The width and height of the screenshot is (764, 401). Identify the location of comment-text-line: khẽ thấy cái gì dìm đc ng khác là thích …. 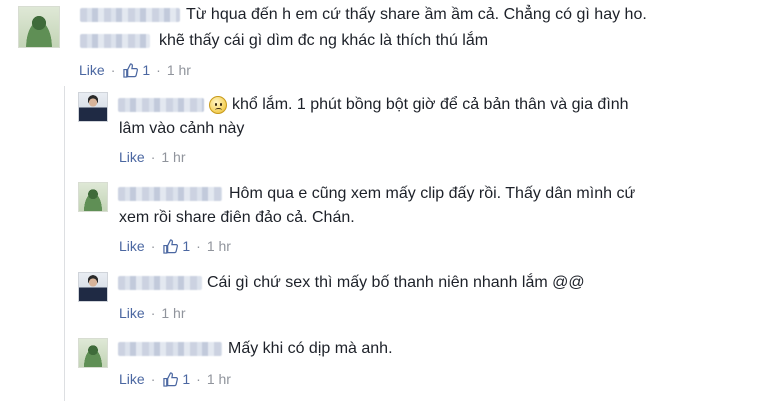
(324, 40).